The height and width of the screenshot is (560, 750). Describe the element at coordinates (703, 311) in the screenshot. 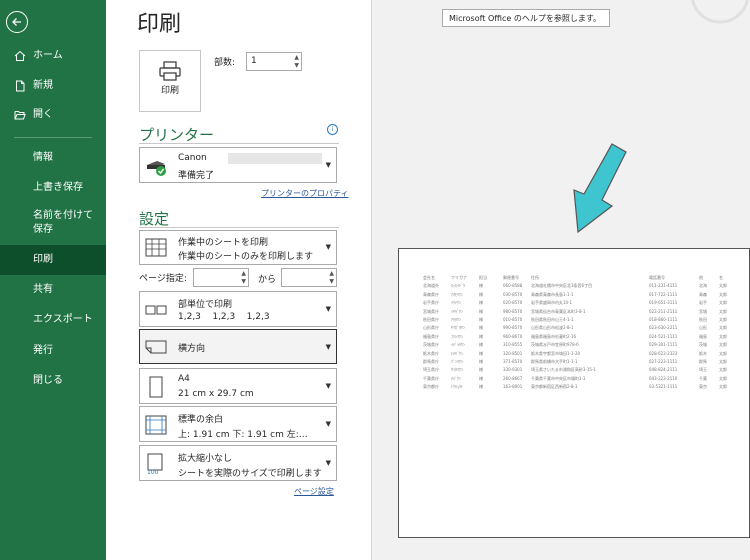

I see `preview-cell: 宮城` at that location.